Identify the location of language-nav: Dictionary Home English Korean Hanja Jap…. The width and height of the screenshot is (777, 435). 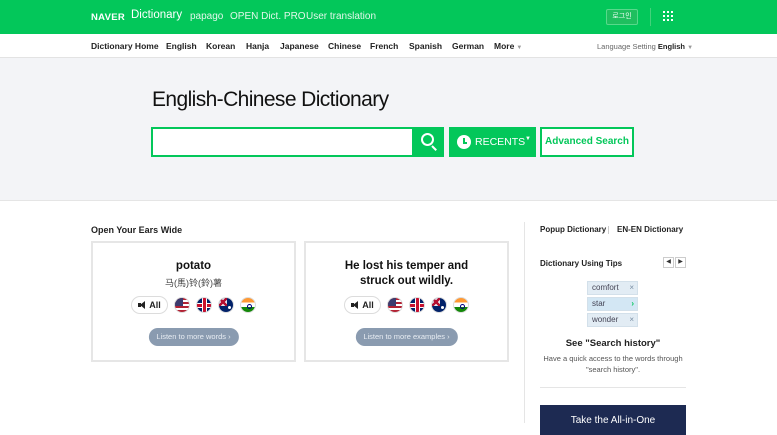
(388, 46).